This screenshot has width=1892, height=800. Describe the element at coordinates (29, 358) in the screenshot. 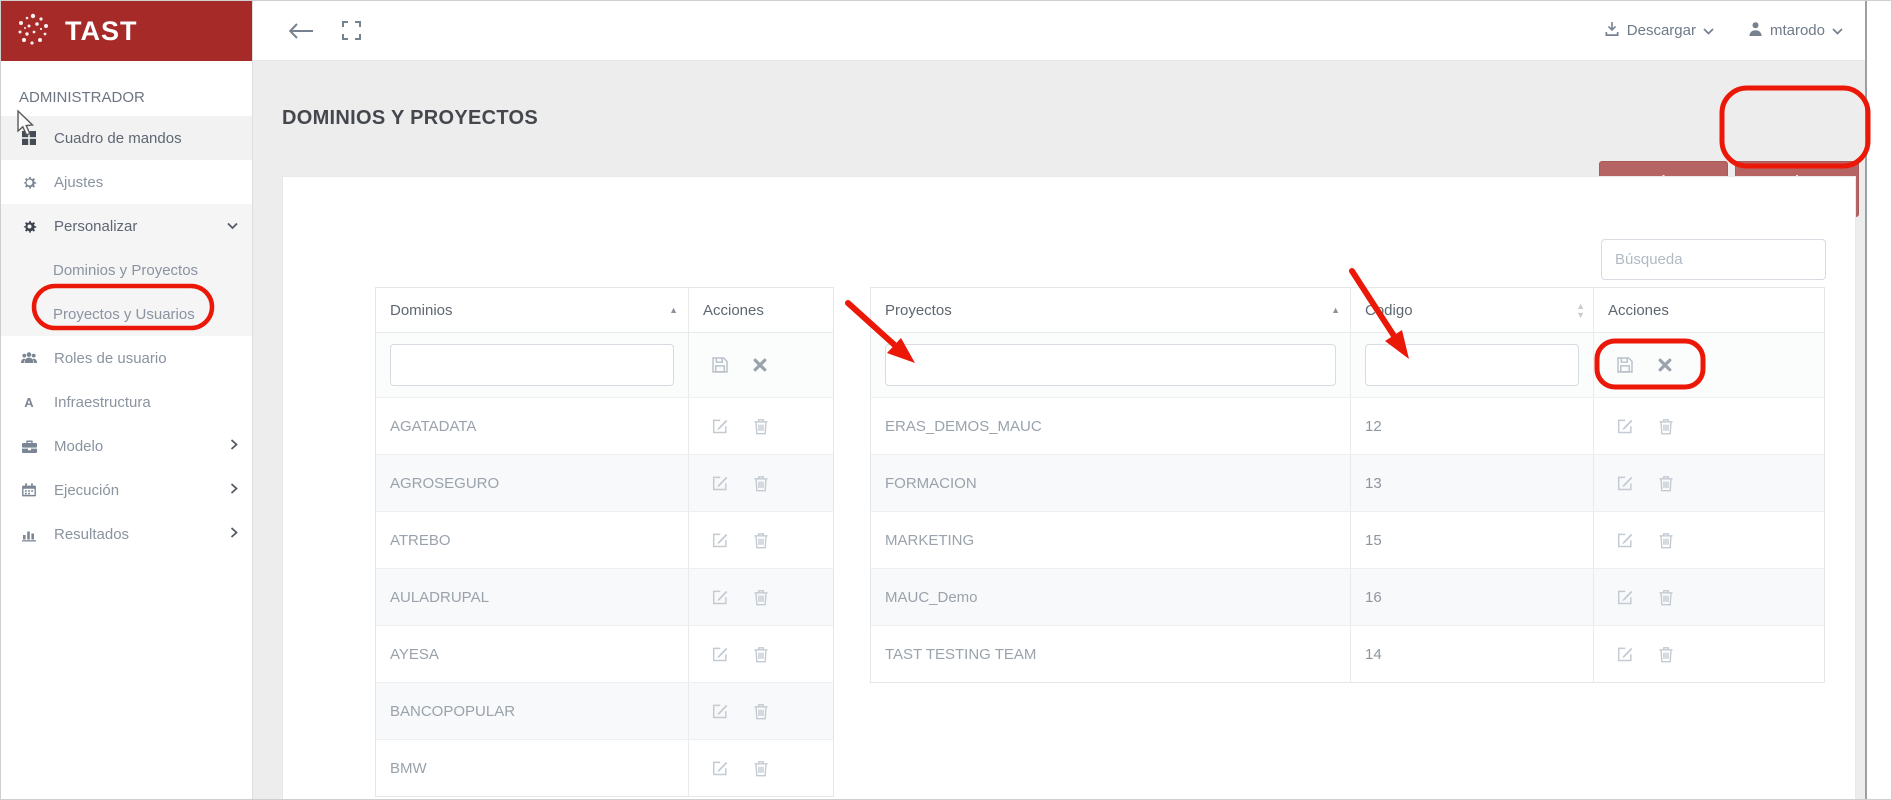

I see `users-icon` at that location.